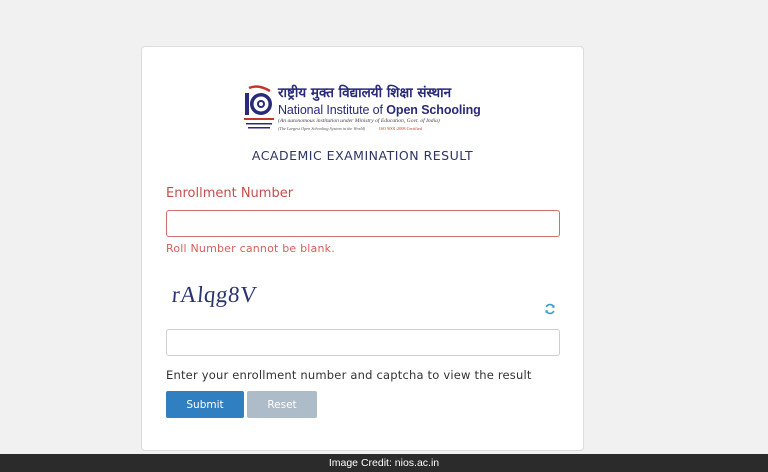 This screenshot has width=768, height=472. What do you see at coordinates (363, 342) in the screenshot?
I see `captcha-input` at bounding box center [363, 342].